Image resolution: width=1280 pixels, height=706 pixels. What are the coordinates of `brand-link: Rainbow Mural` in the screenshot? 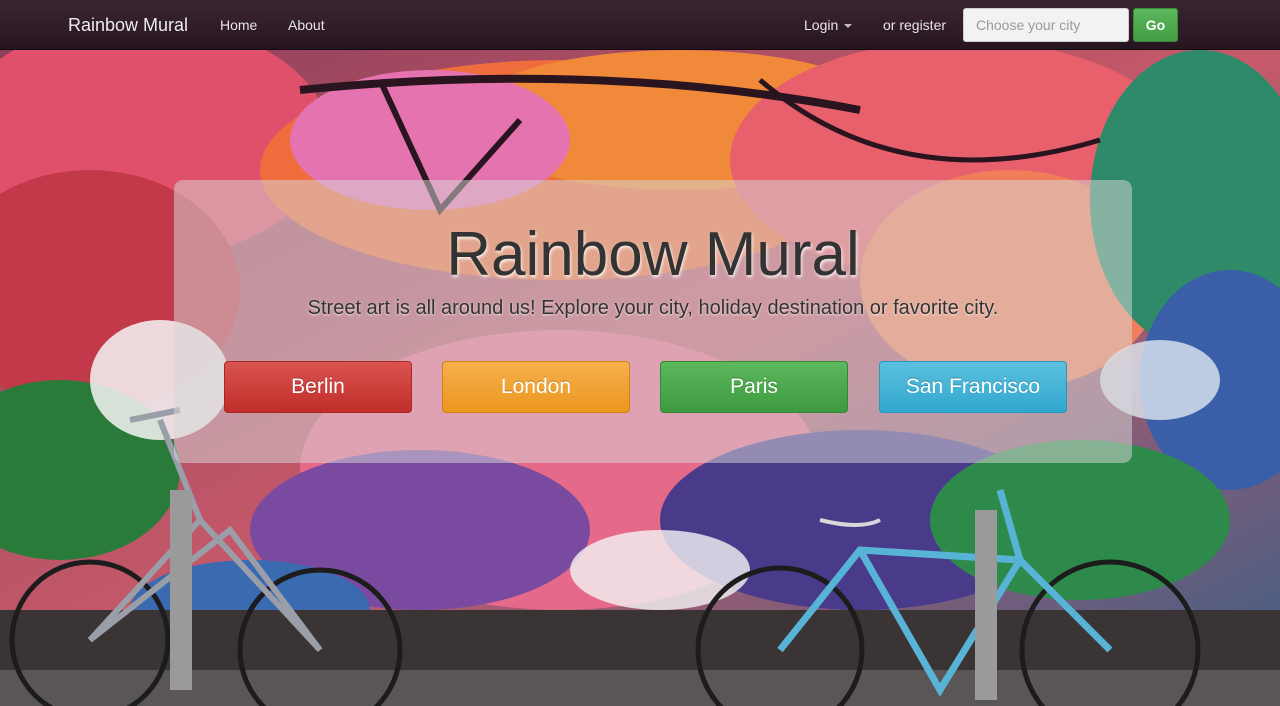 It's located at (128, 25).